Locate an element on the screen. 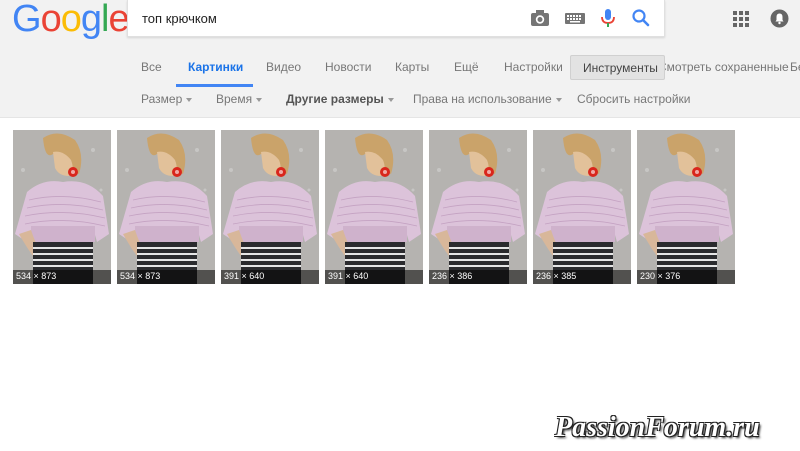 The image size is (800, 451). image-thumbnail: 236 × 385 is located at coordinates (582, 207).